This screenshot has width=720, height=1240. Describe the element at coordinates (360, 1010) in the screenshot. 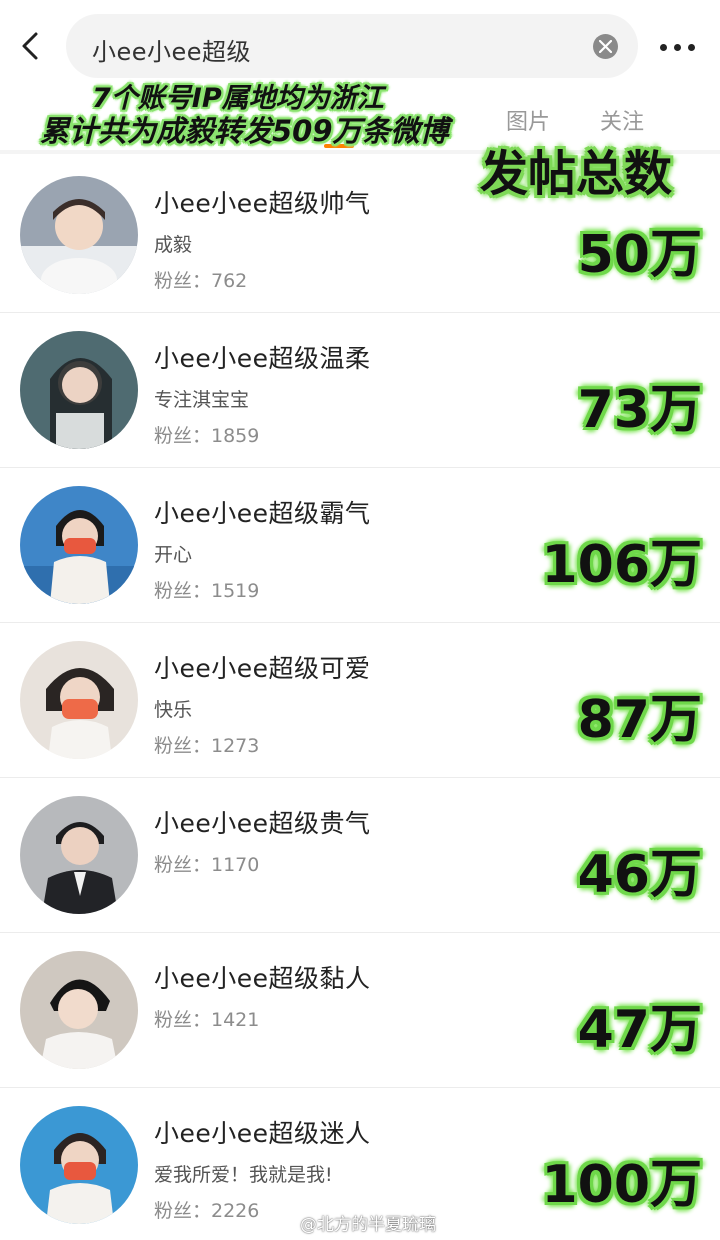

I see `list-item: 小ee小ee超级黏人 粉丝：1421 47万` at that location.